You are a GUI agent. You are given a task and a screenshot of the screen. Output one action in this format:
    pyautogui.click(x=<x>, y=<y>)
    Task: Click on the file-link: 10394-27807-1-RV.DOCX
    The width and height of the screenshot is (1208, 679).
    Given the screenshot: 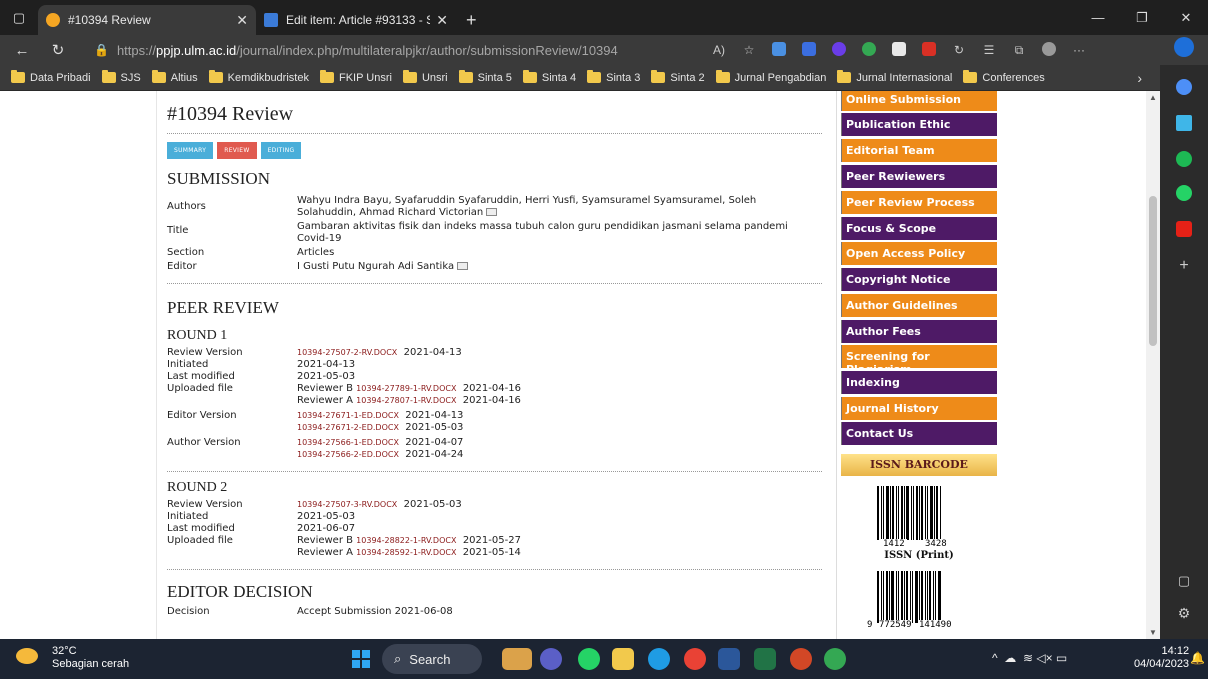 What is the action you would take?
    pyautogui.click(x=406, y=400)
    